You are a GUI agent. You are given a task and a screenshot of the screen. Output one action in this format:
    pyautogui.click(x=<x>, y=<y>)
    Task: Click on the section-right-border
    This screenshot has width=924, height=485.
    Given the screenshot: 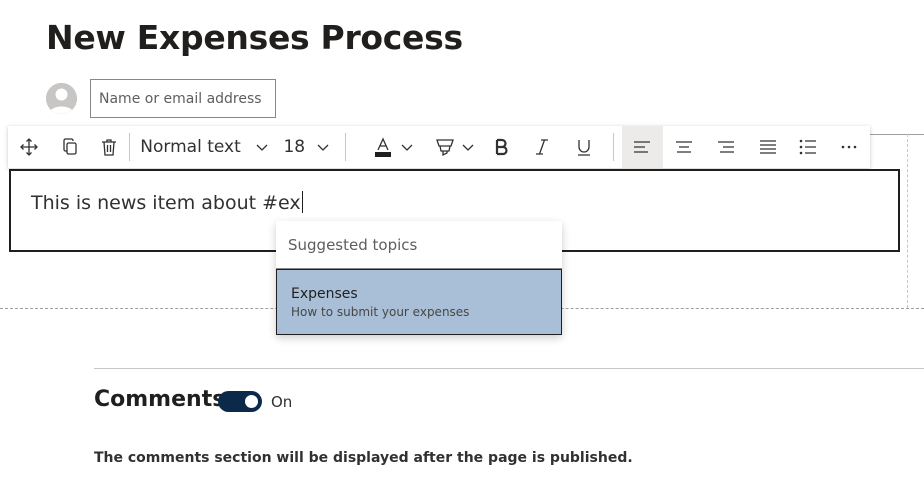 What is the action you would take?
    pyautogui.click(x=907, y=221)
    